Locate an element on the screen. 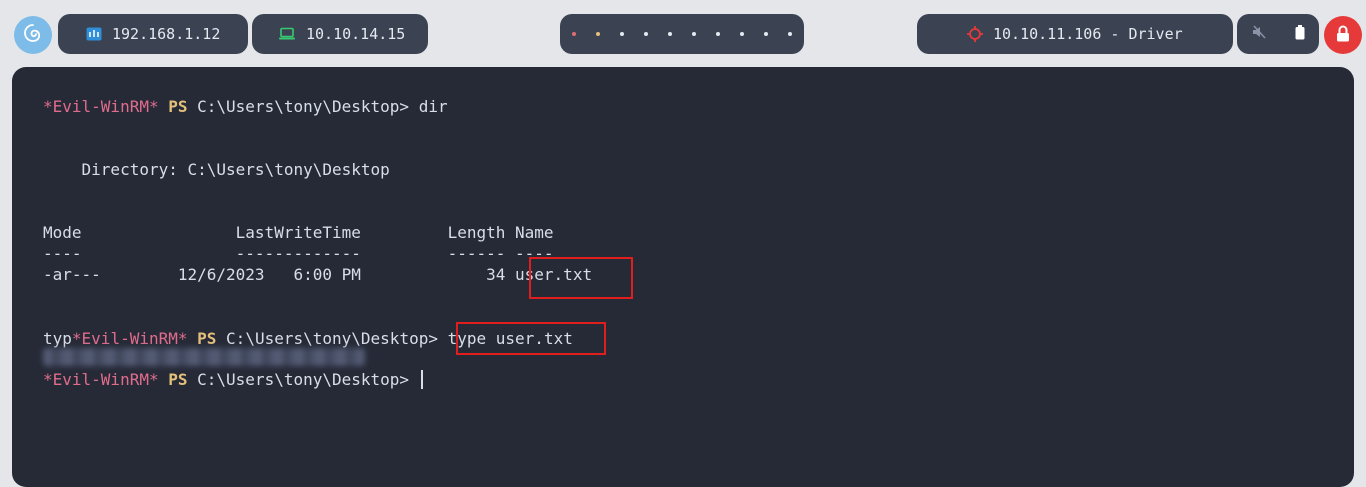 Image resolution: width=1366 pixels, height=487 pixels. file-row-meta: -ar--- 12/6/2023 6:00 PM 34 is located at coordinates (279, 274).